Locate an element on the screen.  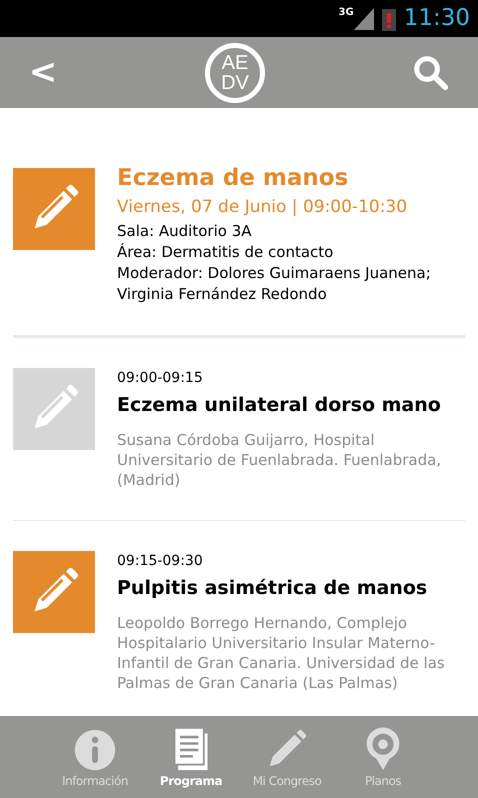
talk-title: Pulpitis asimétrica de manos is located at coordinates (272, 588).